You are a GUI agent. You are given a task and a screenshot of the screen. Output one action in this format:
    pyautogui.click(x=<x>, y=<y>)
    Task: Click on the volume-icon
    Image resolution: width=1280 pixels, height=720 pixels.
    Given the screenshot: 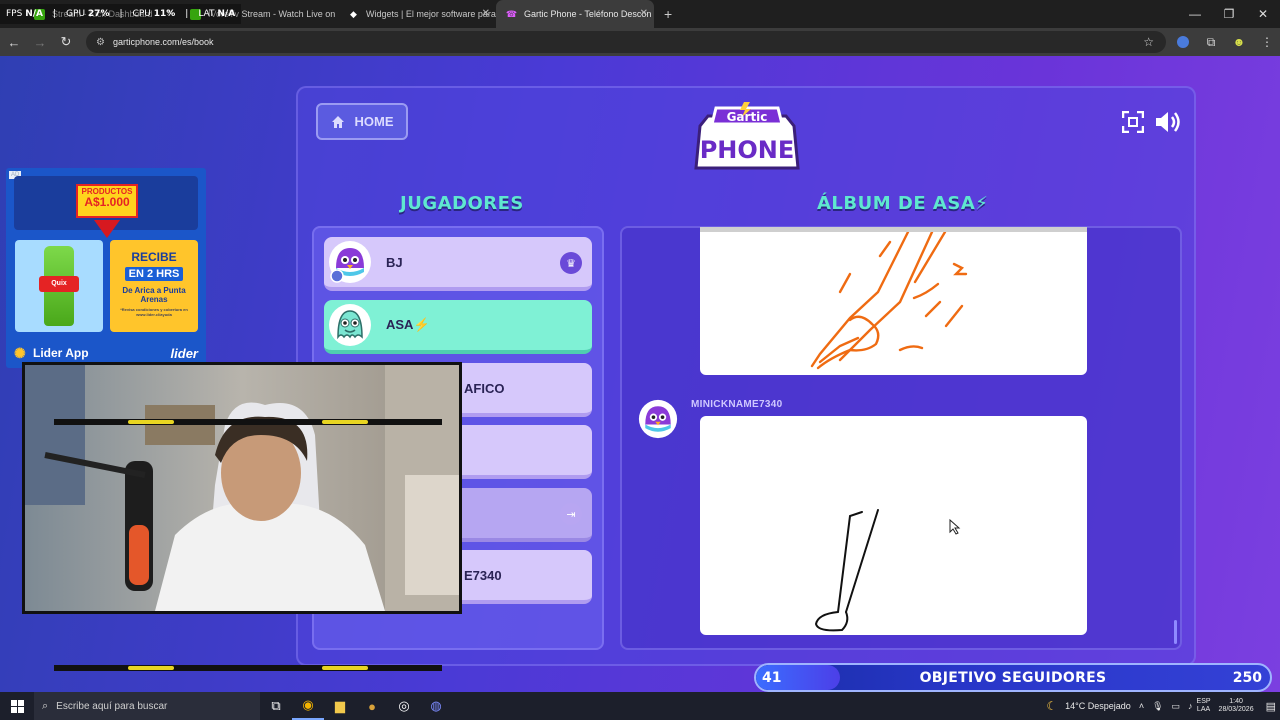 What is the action you would take?
    pyautogui.click(x=1168, y=122)
    